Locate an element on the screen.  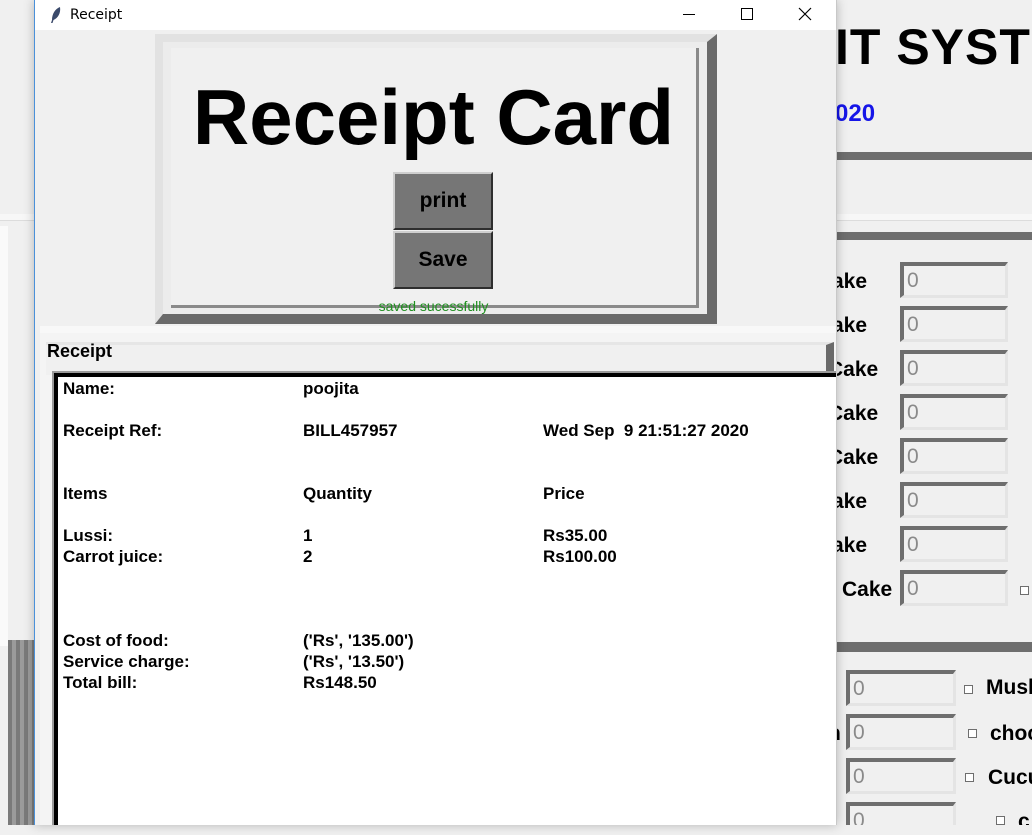
receipt-datetime: Wed Sep 9 21:51:27 2020 is located at coordinates (646, 430).